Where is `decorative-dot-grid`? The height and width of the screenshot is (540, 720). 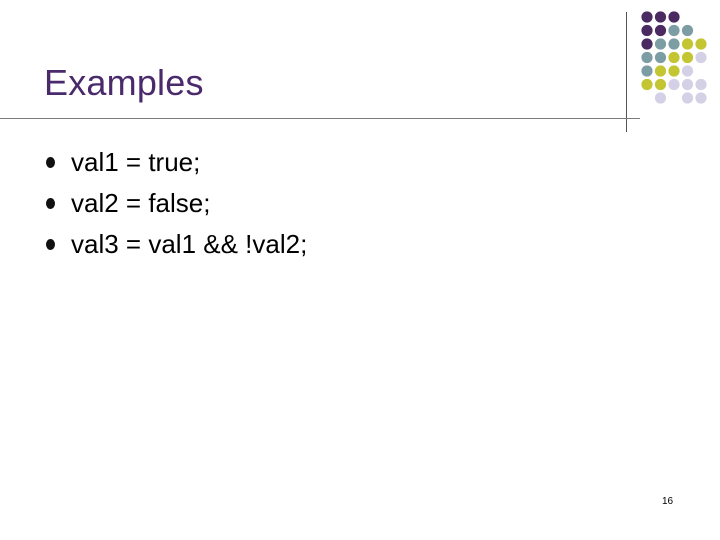
decorative-dot-grid is located at coordinates (674, 57).